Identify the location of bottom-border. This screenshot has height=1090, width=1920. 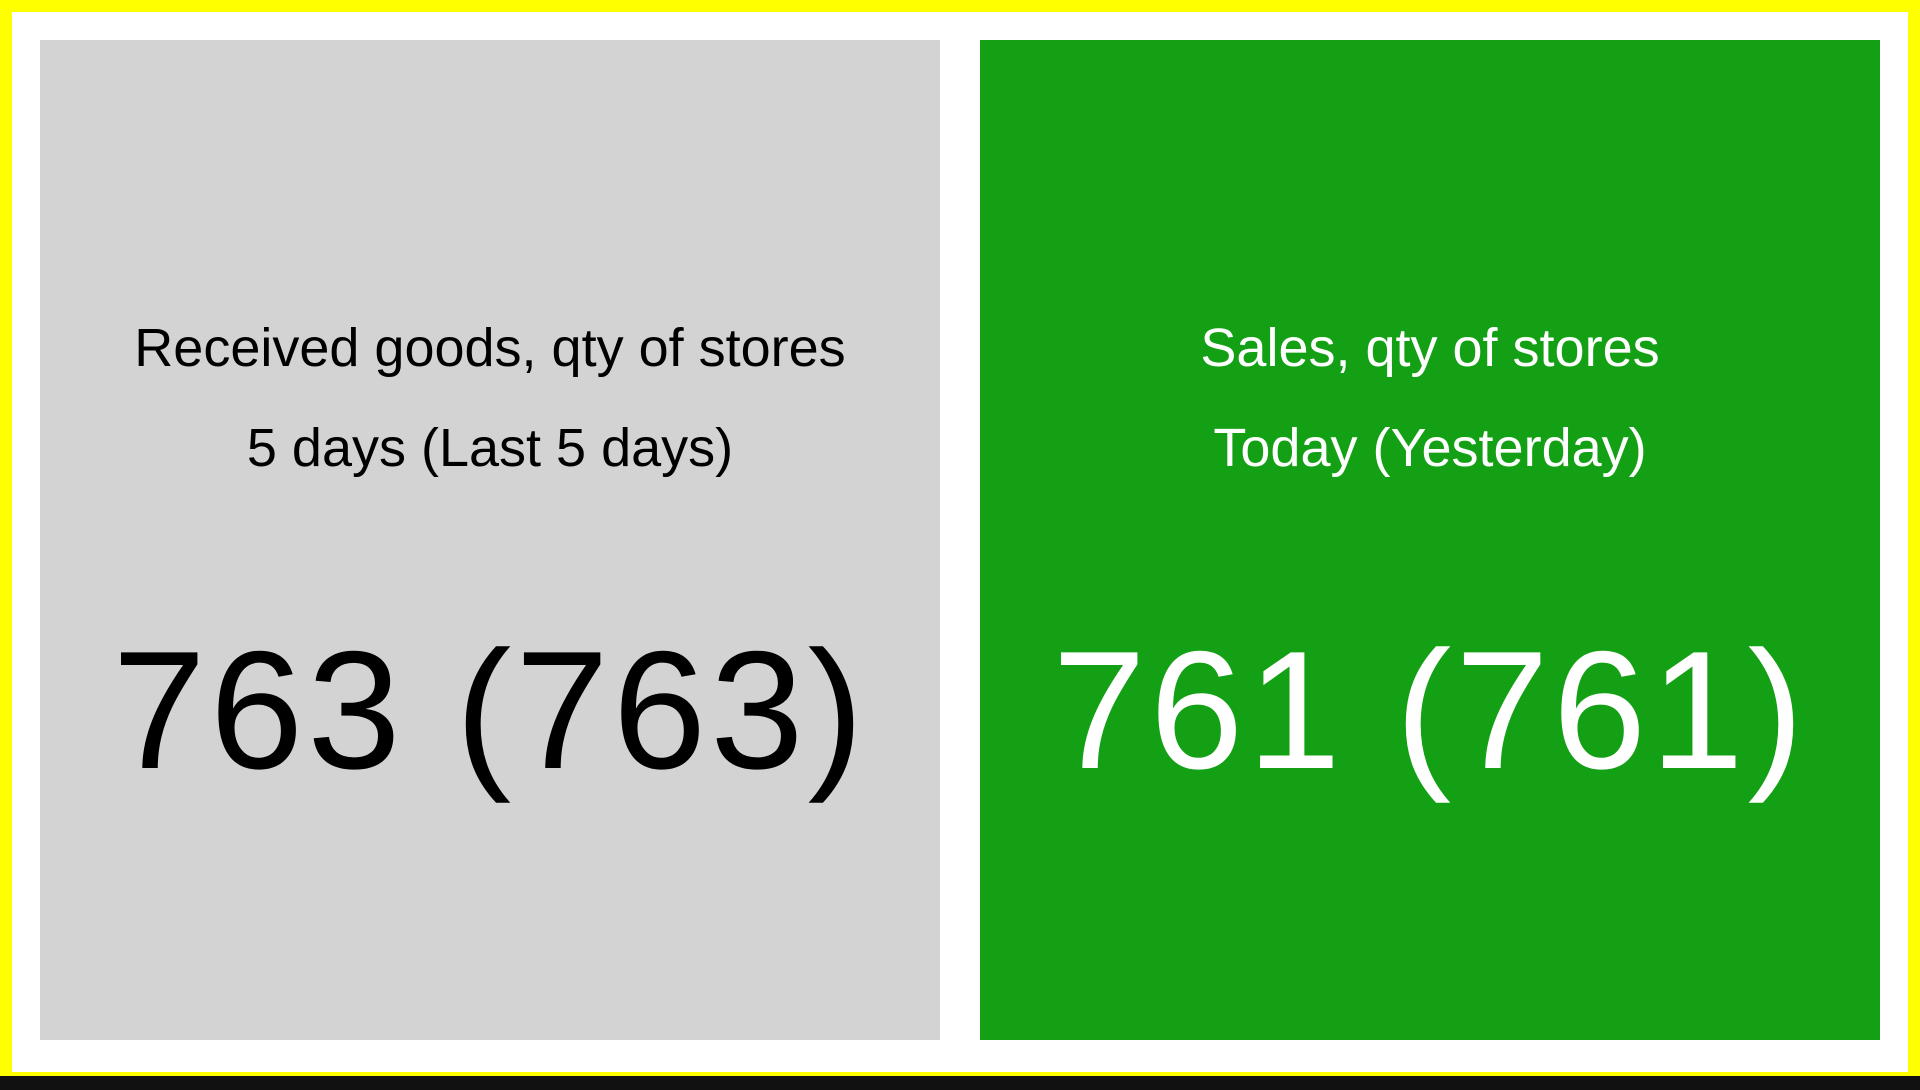
(960, 1083).